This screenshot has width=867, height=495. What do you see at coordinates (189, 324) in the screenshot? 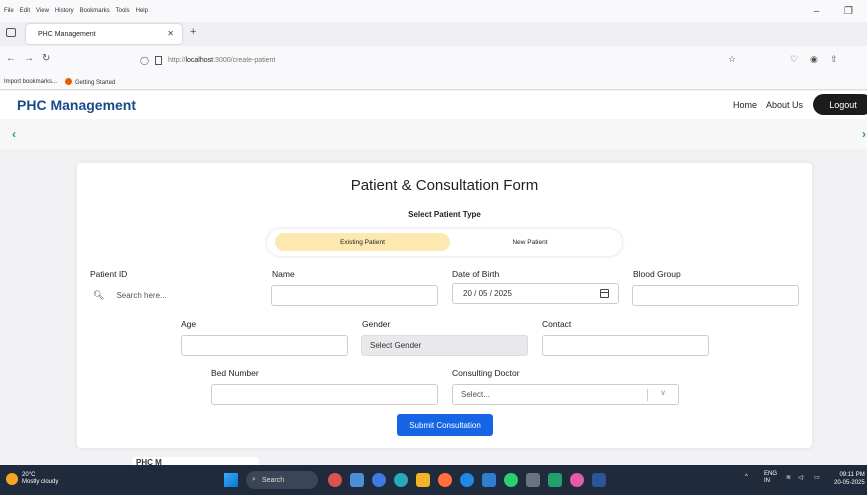
I see `age-label: Age` at bounding box center [189, 324].